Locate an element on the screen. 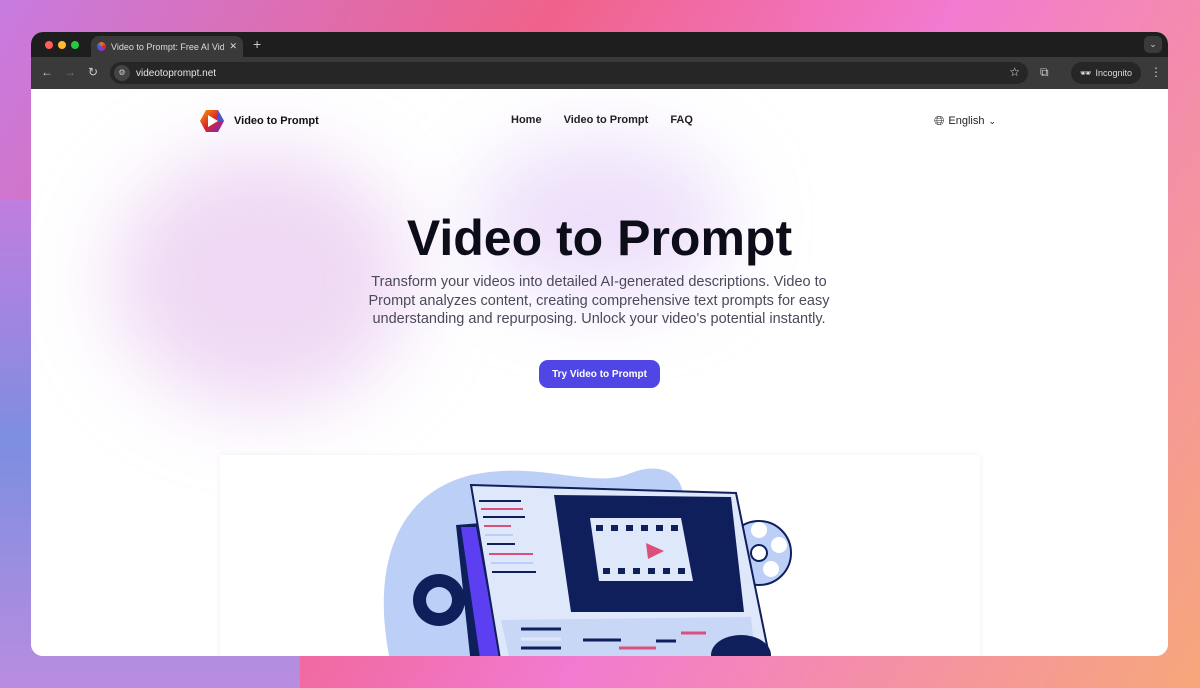  site-settings-icon: ⚙ is located at coordinates (122, 73).